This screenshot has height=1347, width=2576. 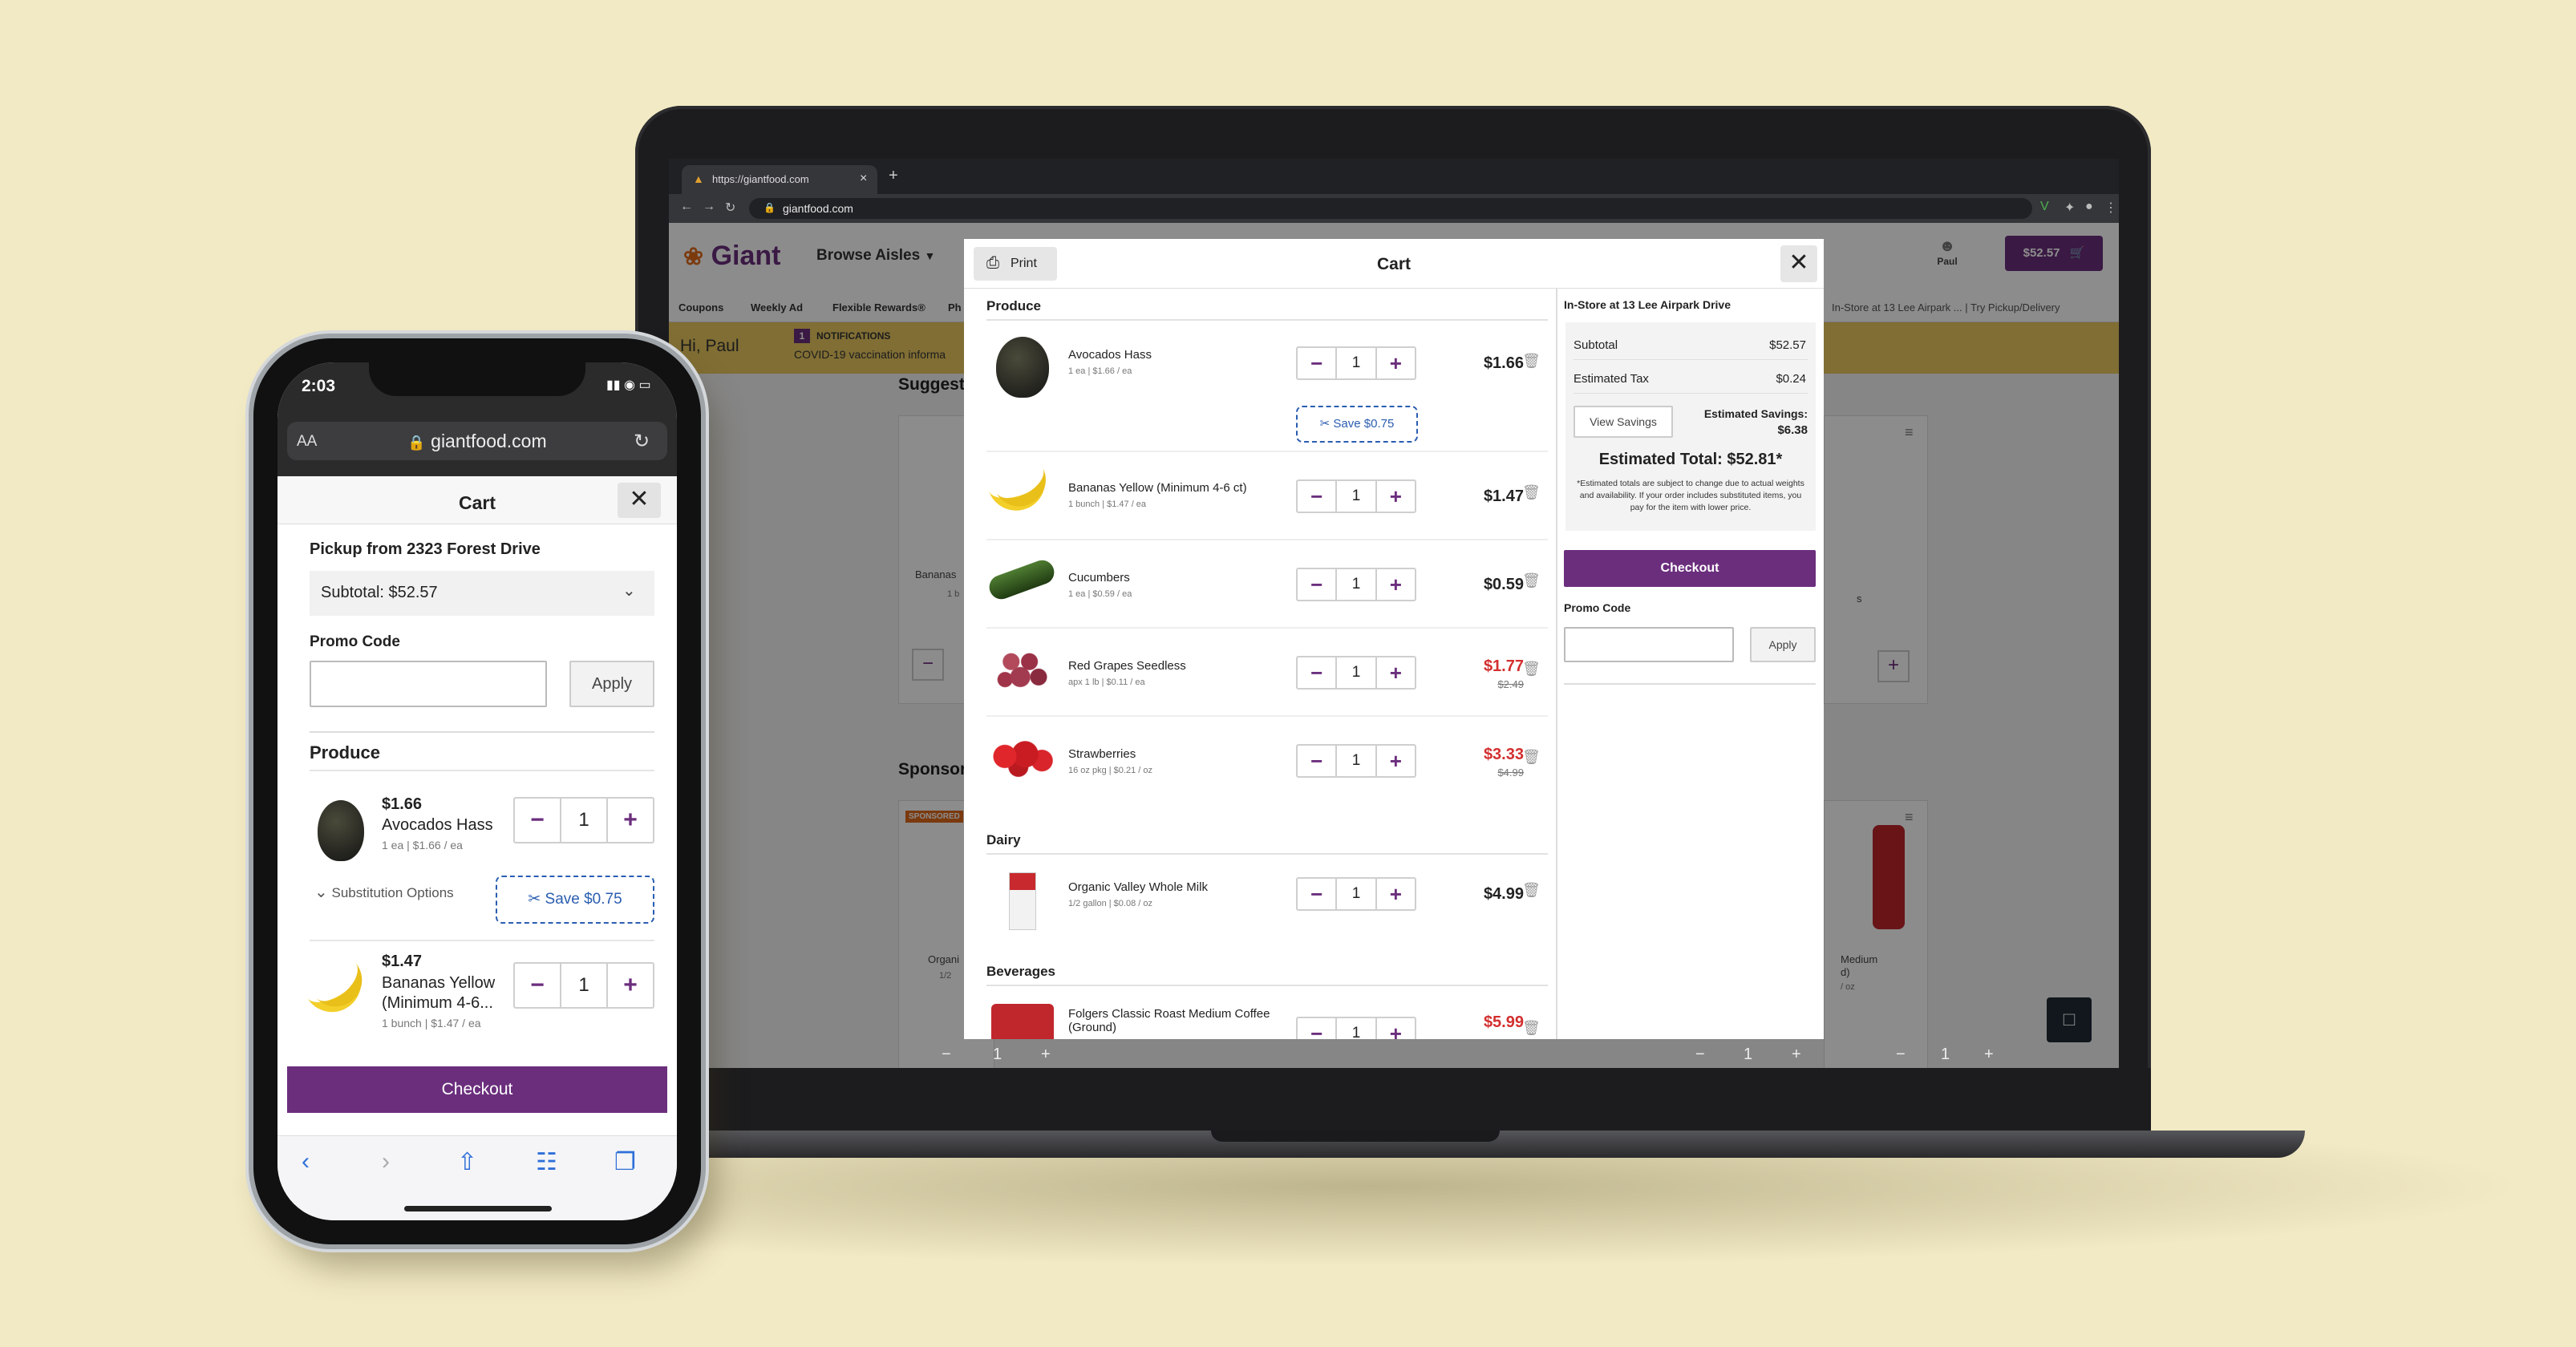 I want to click on item-name: Cucumbers, so click(x=1100, y=578).